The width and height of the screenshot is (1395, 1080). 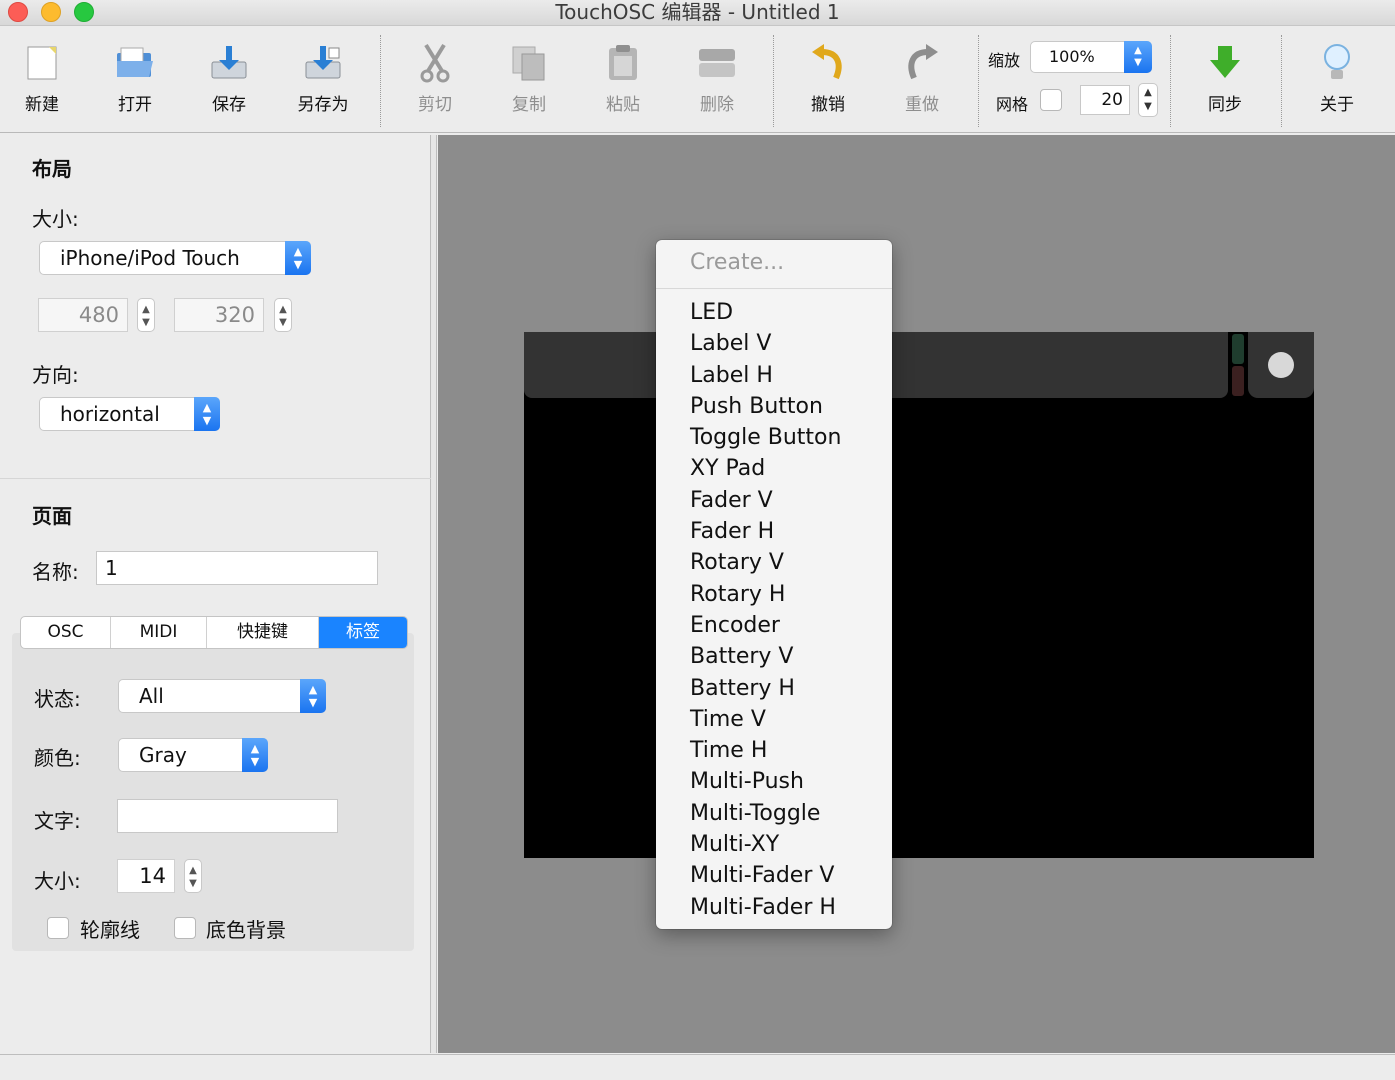 What do you see at coordinates (774, 531) in the screenshot?
I see `menu-item-fader-h: Fader H` at bounding box center [774, 531].